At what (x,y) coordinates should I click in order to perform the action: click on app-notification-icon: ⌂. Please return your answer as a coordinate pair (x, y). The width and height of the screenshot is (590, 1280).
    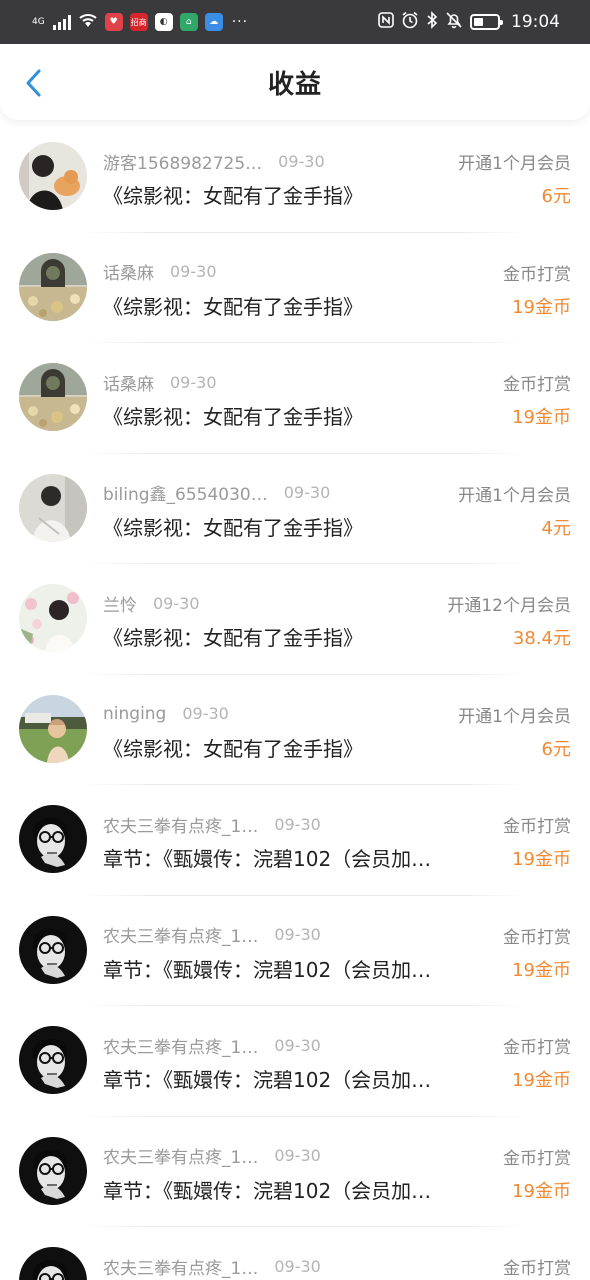
    Looking at the image, I should click on (188, 22).